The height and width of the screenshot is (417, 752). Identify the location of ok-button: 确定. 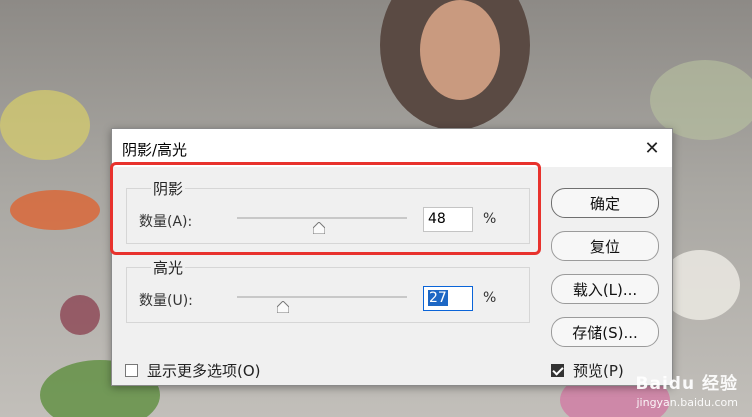
(605, 203).